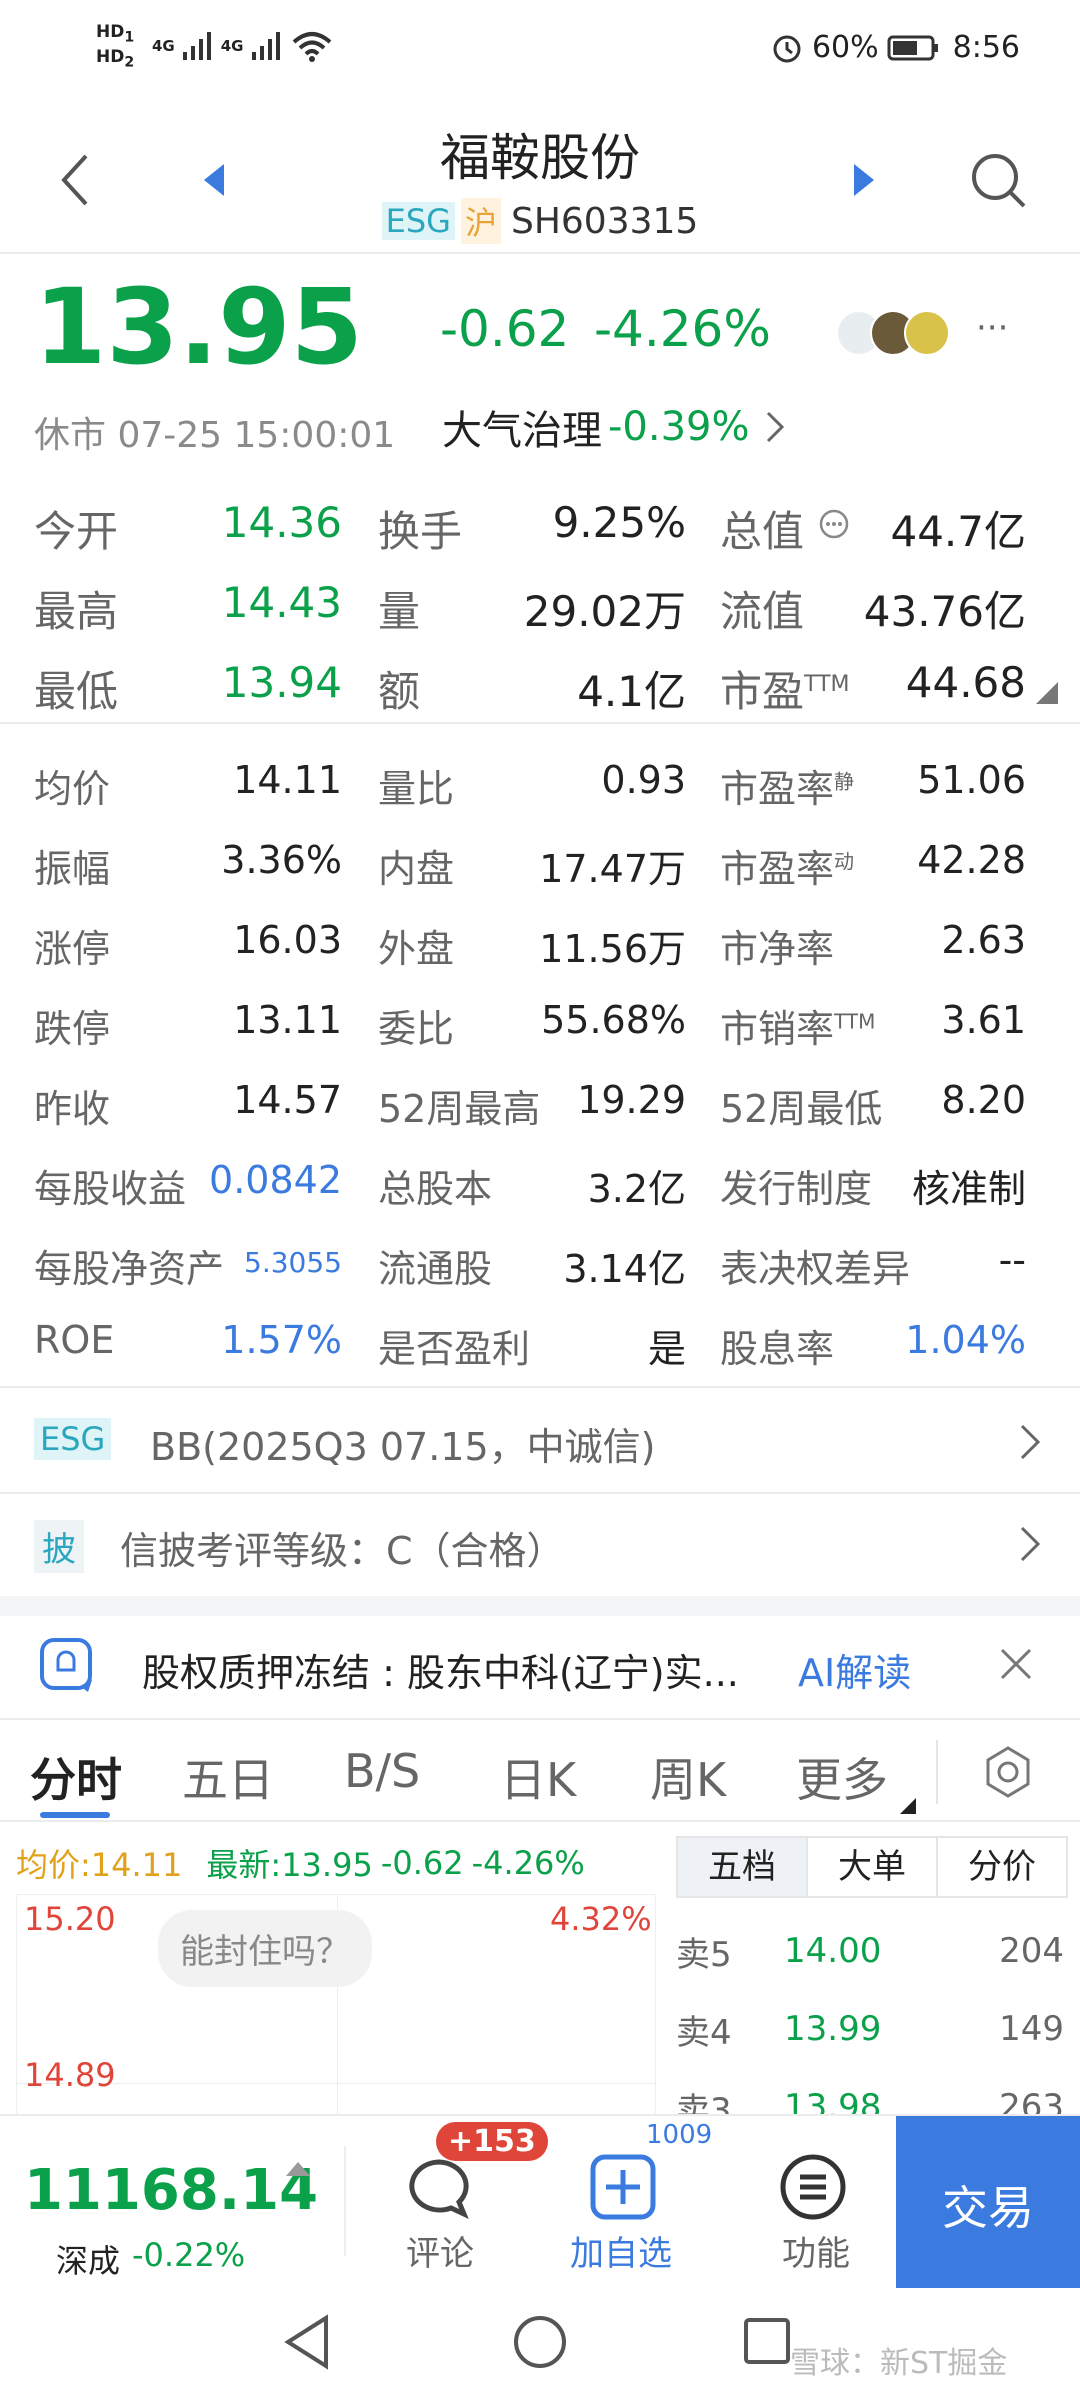  Describe the element at coordinates (530, 607) in the screenshot. I see `stat-row: 最高 14.43 量 29.02万 流值 43.76亿` at that location.